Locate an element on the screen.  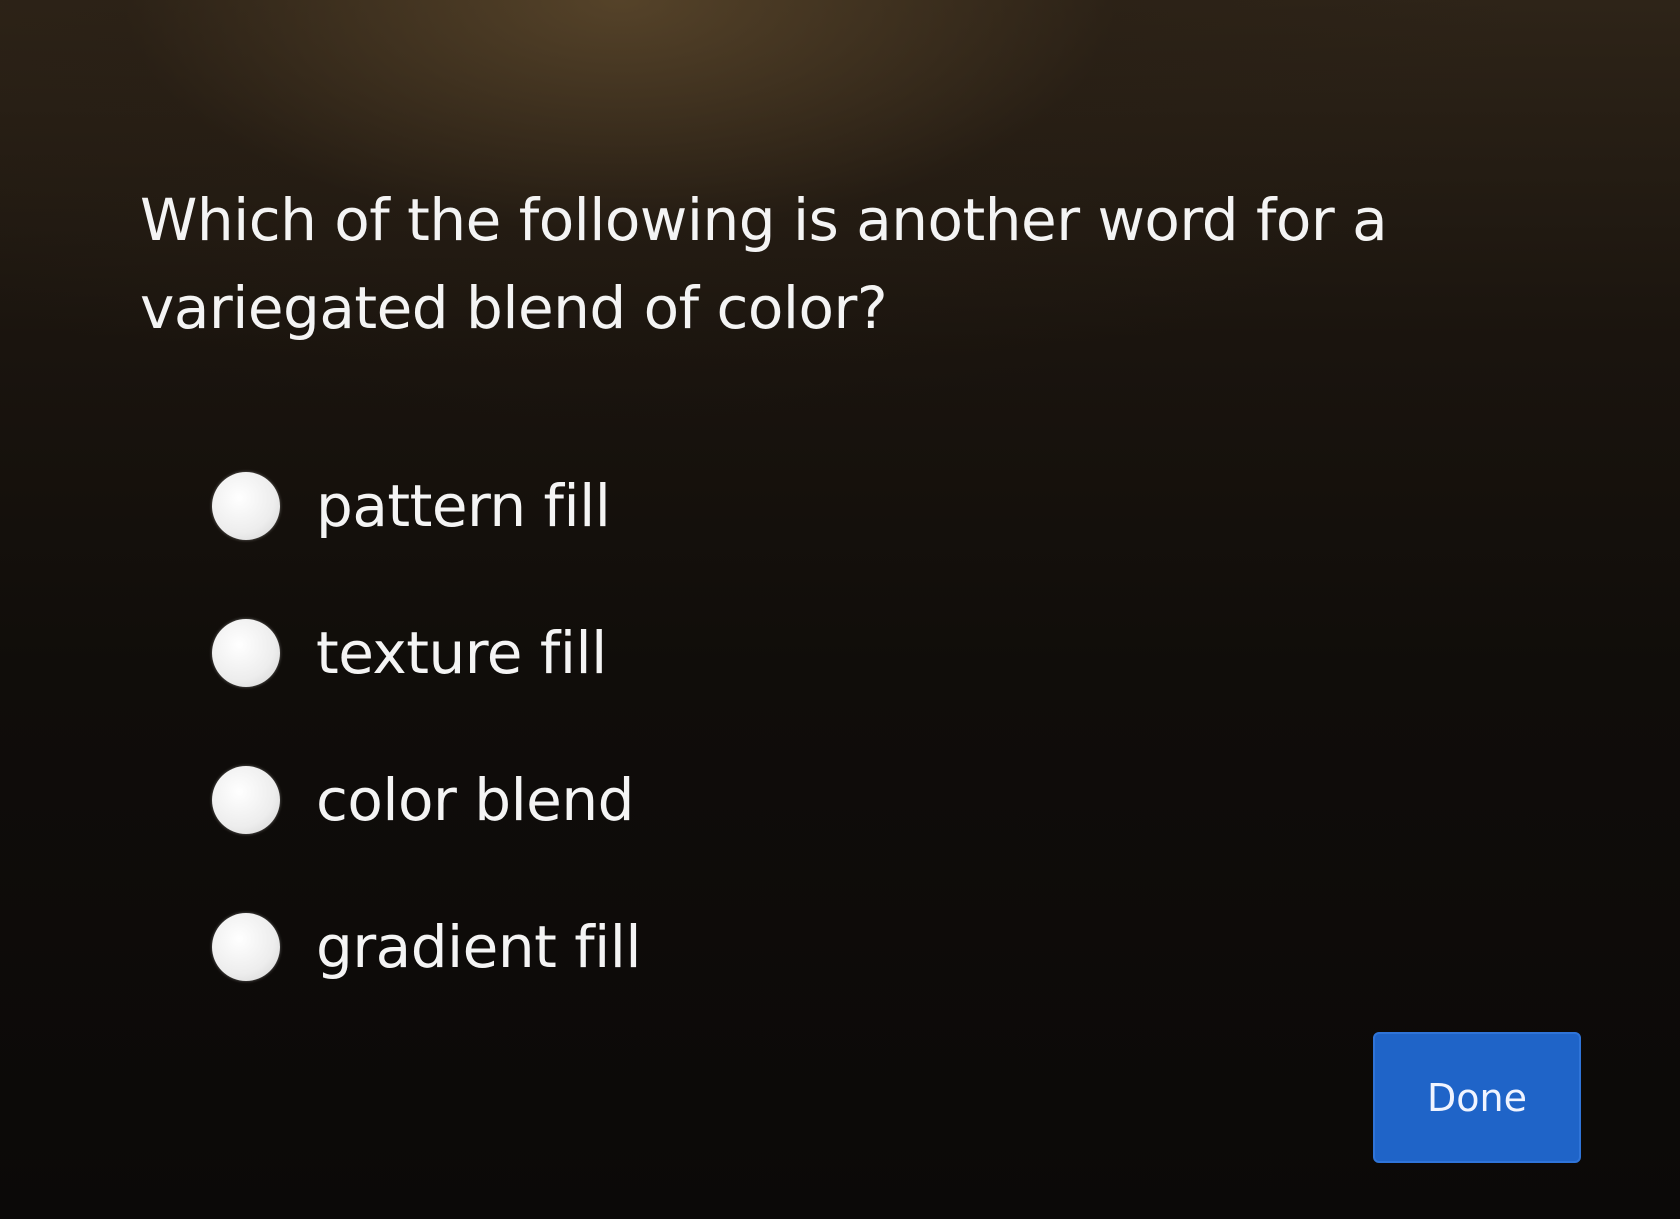
done-button: Done is located at coordinates (1477, 1097).